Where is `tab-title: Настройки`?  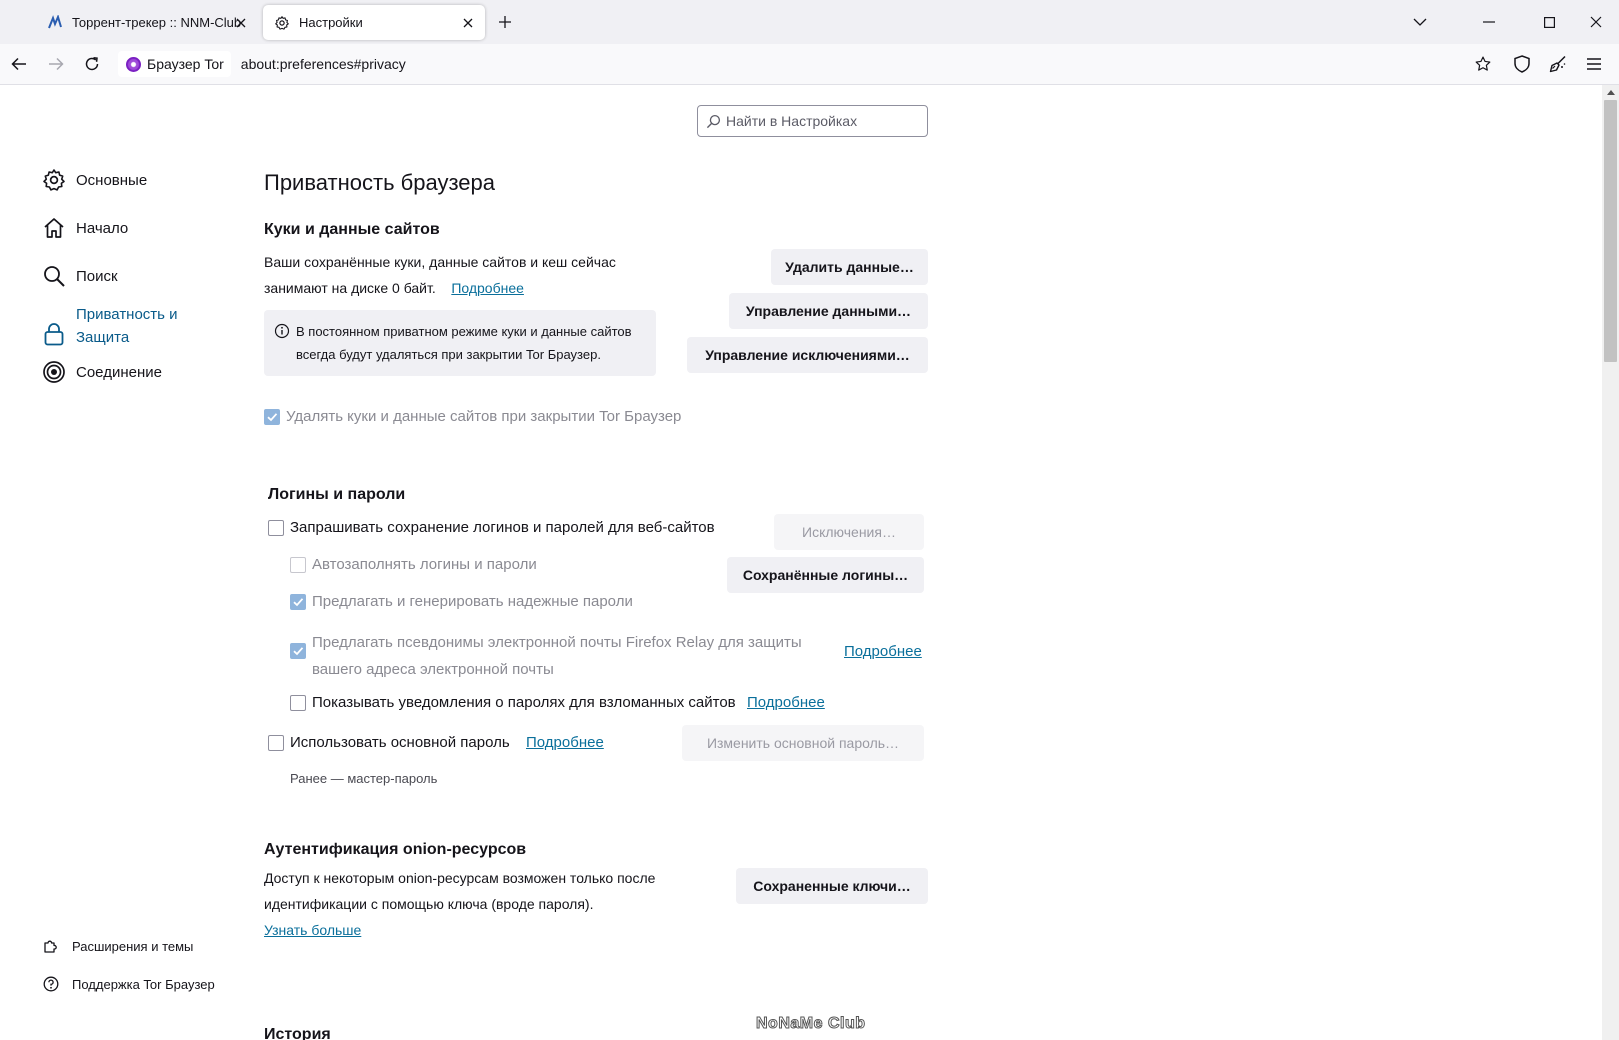
tab-title: Настройки is located at coordinates (331, 22).